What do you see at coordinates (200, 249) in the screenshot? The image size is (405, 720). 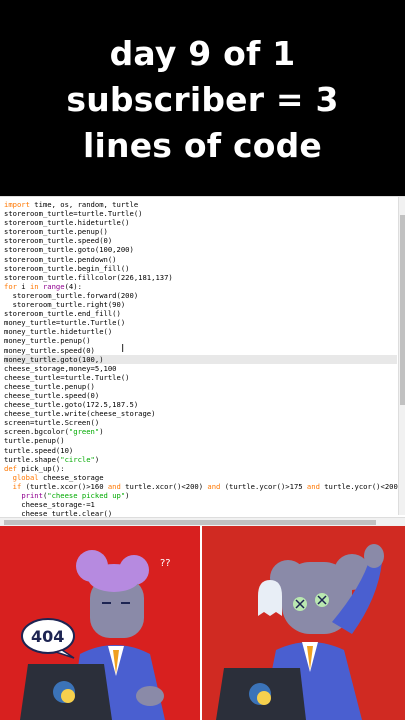 I see `code-line: storeroom_turtle.goto(100,200)` at bounding box center [200, 249].